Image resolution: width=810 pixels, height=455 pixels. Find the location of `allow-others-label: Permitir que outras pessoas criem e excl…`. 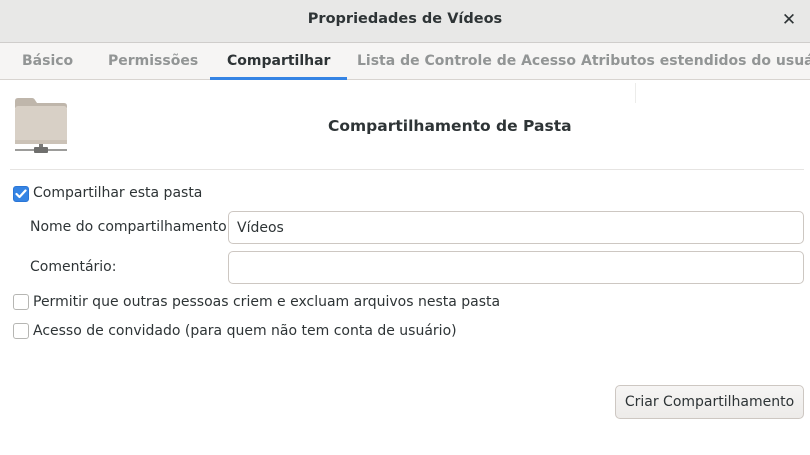

allow-others-label: Permitir que outras pessoas criem e excl… is located at coordinates (266, 302).